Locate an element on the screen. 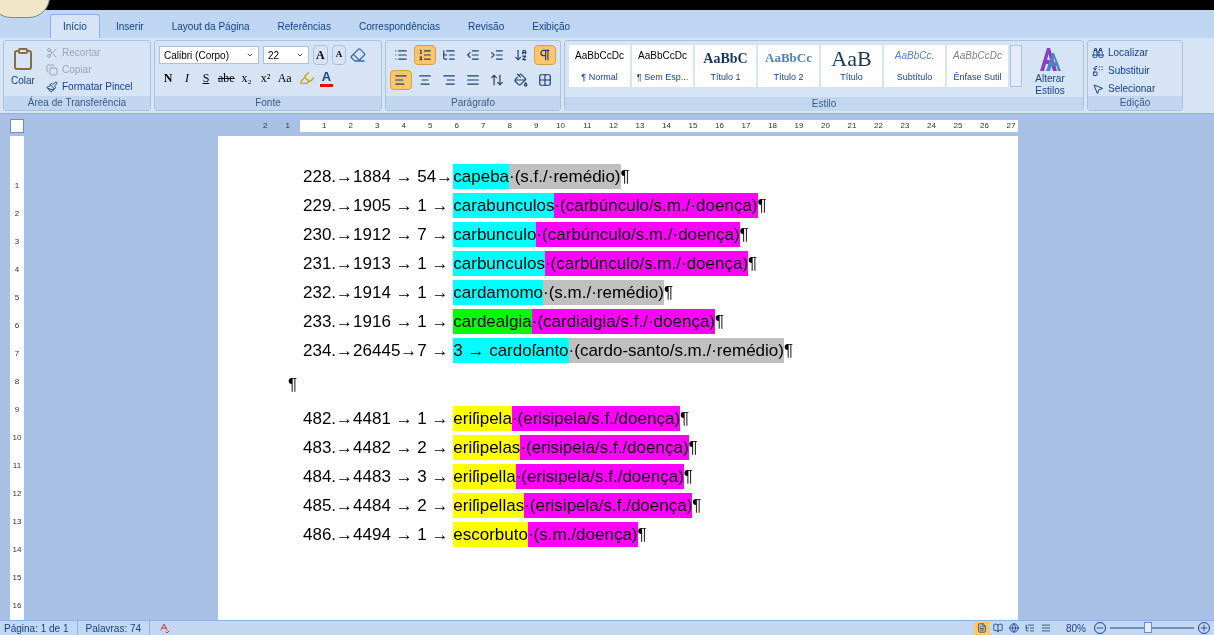  ruler-number: 10 is located at coordinates (17, 438).